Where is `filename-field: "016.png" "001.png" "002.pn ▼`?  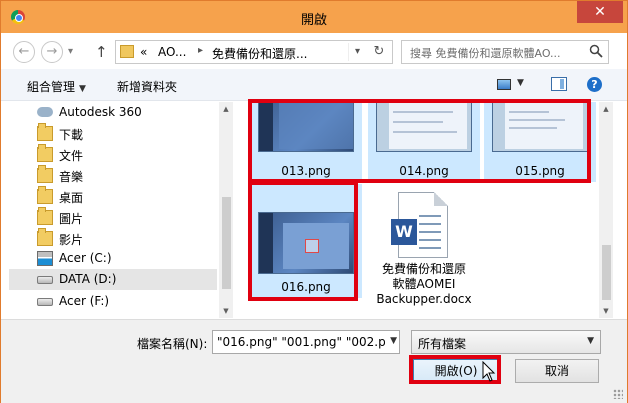 filename-field: "016.png" "001.png" "002.pn ▼ is located at coordinates (306, 342).